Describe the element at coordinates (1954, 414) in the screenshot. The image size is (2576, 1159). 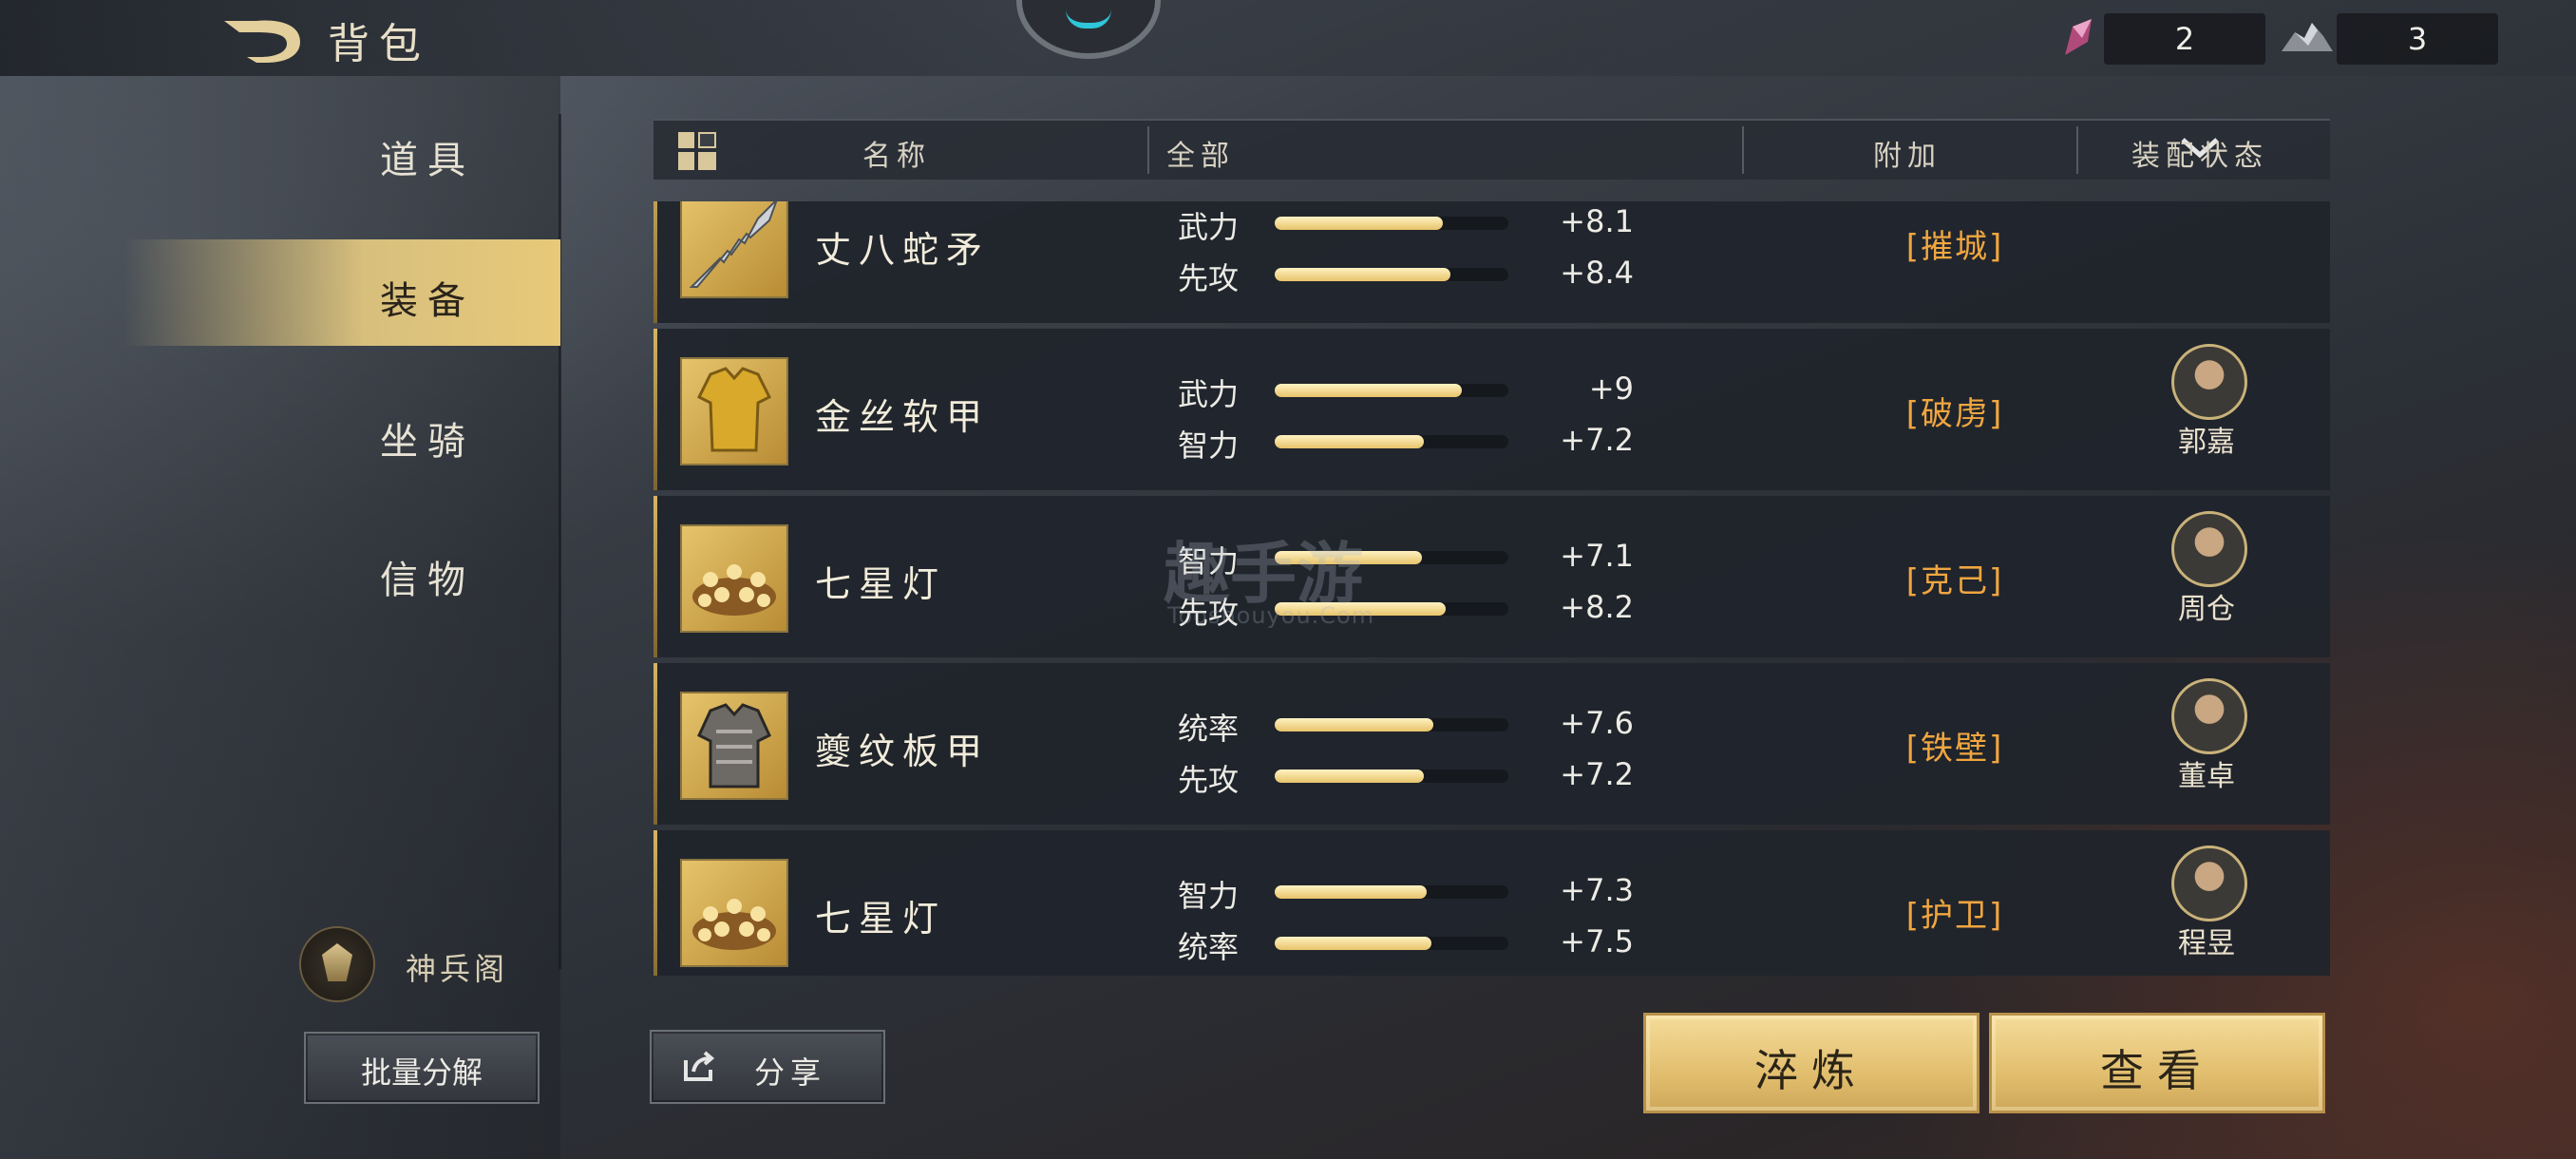
I see `bonus-tag: [破虏]` at that location.